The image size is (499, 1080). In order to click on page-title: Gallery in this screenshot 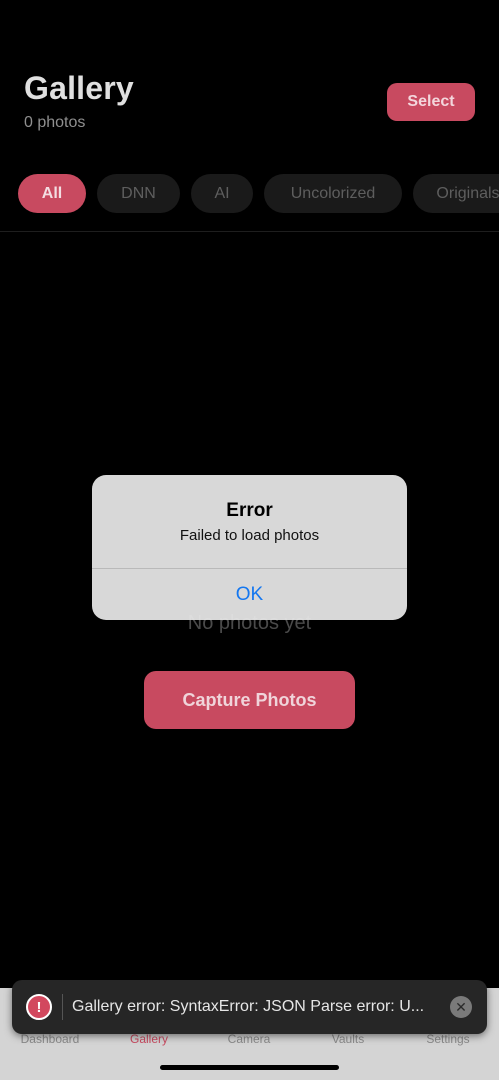, I will do `click(79, 88)`.